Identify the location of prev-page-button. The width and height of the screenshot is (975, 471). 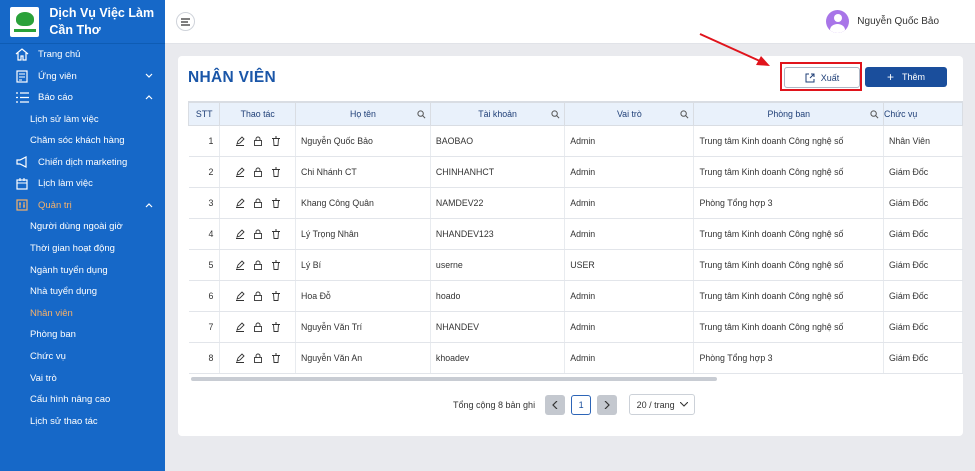
(555, 404).